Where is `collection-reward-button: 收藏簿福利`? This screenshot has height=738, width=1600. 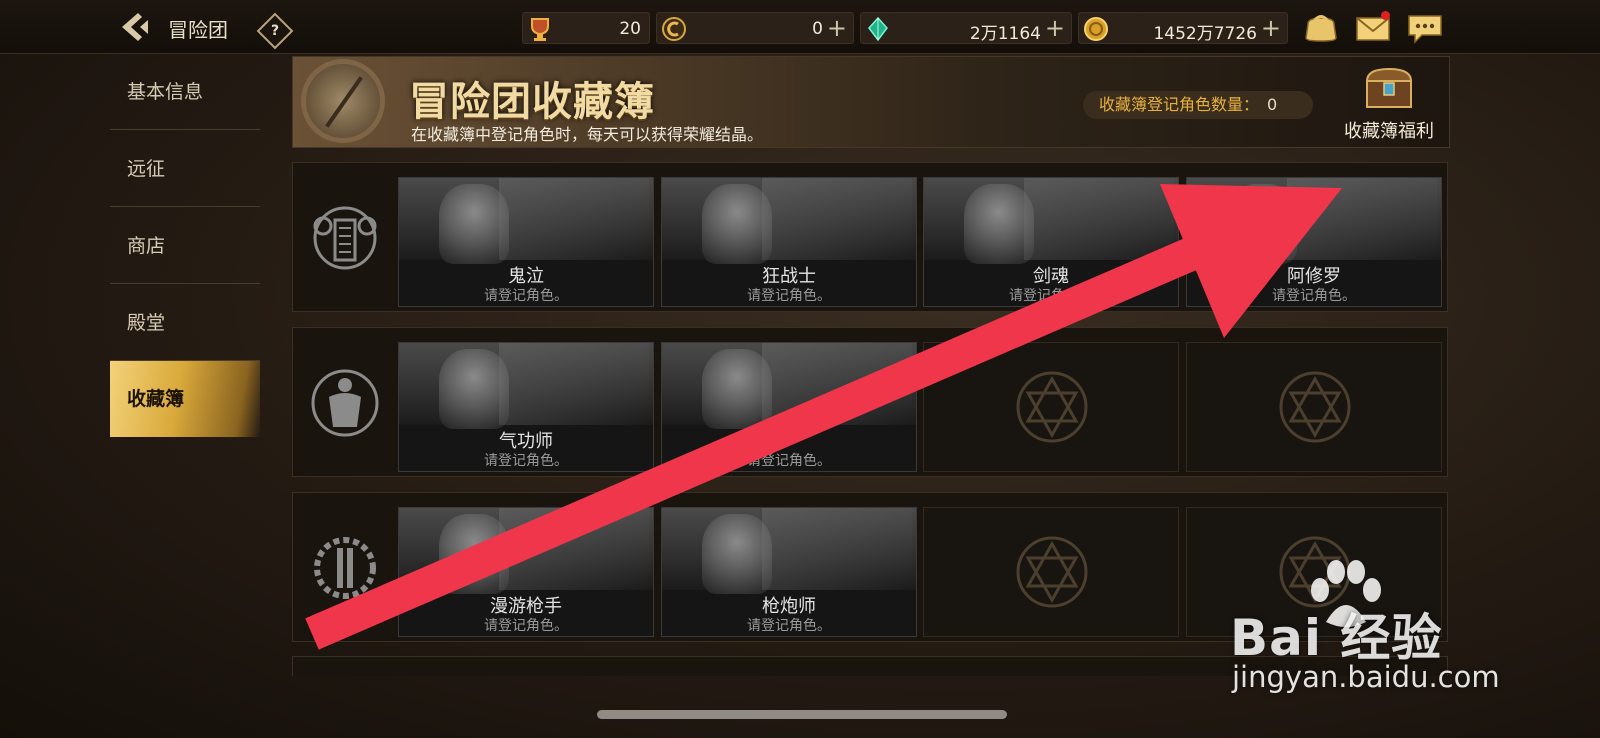 collection-reward-button: 收藏簿福利 is located at coordinates (1389, 103).